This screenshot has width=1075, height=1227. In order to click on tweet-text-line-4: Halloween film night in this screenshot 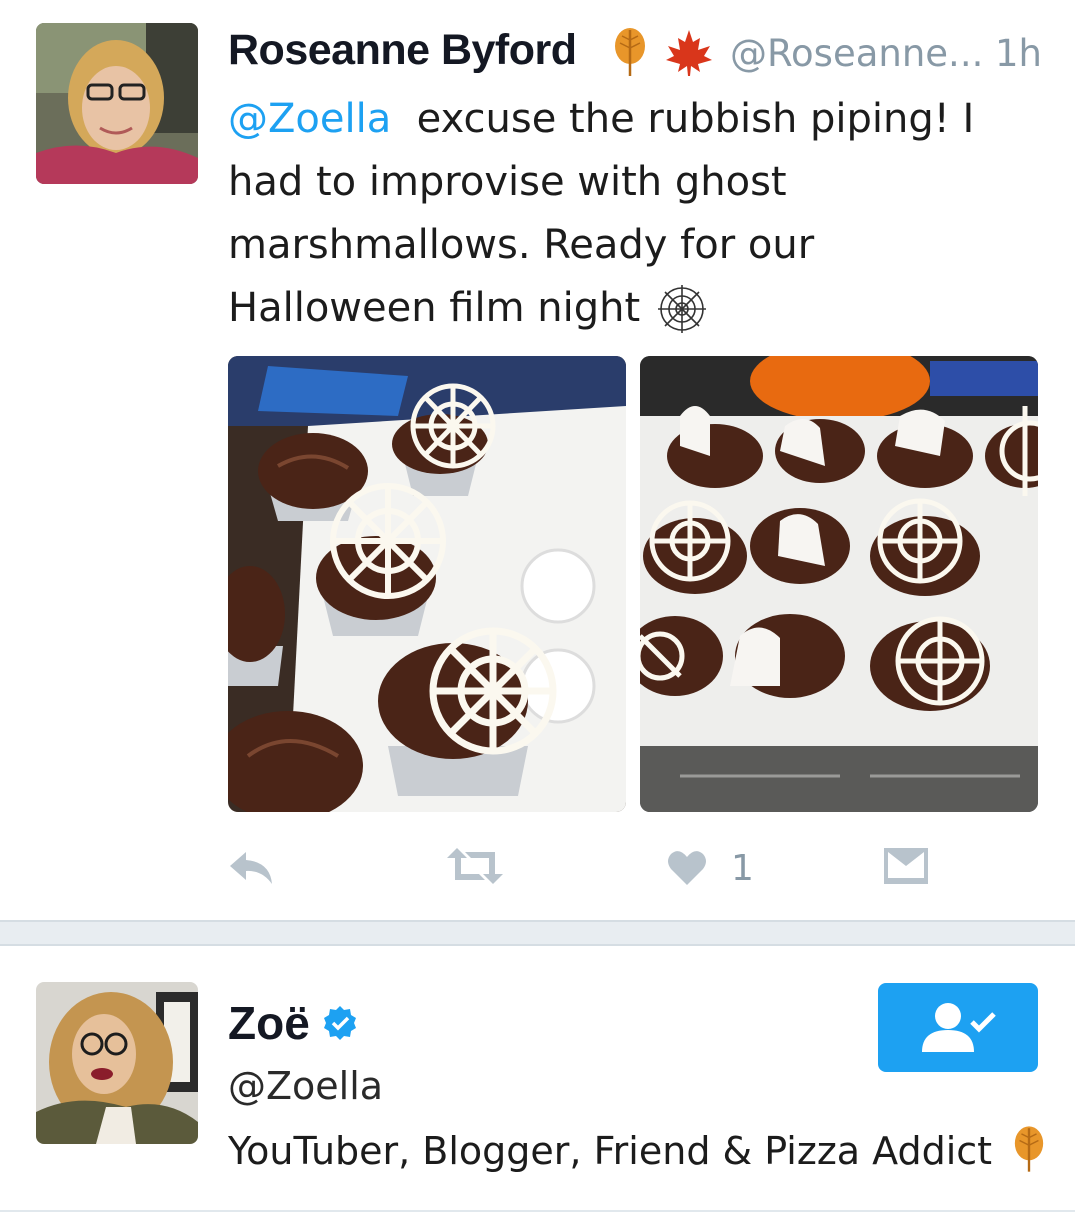, I will do `click(638, 308)`.